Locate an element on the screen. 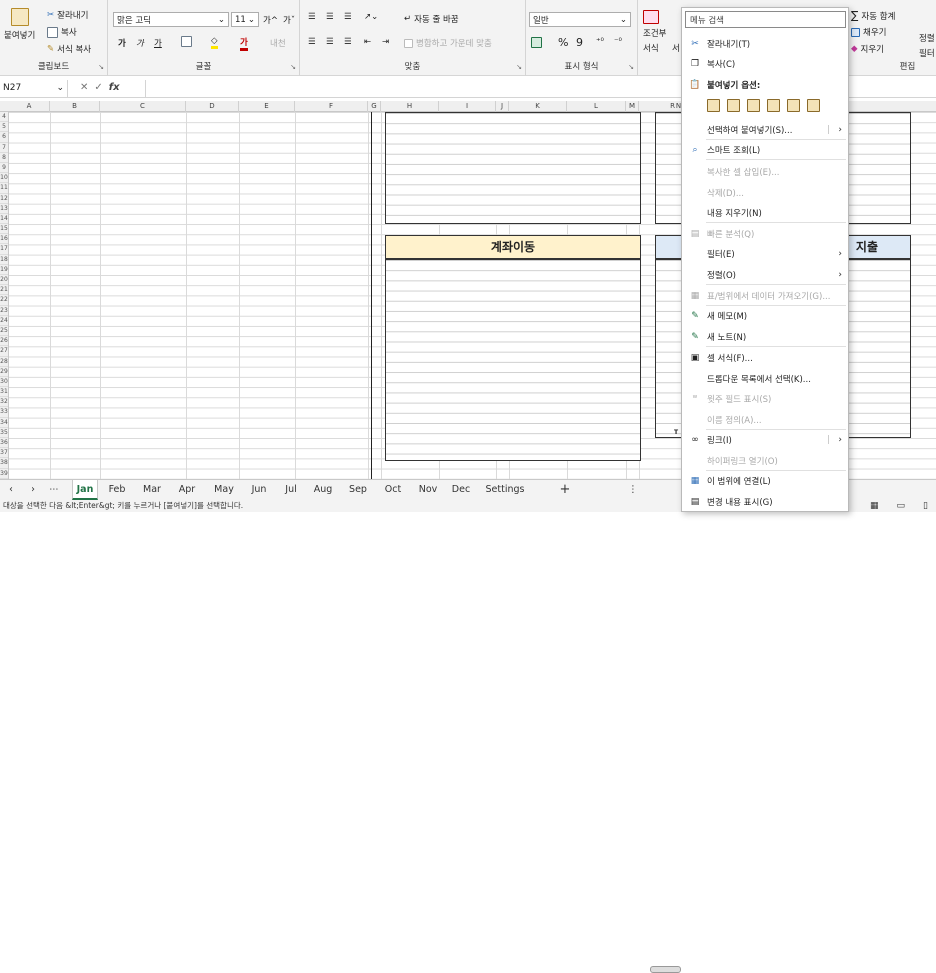 The height and width of the screenshot is (973, 936). align-middle-button: ☰ is located at coordinates (330, 17).